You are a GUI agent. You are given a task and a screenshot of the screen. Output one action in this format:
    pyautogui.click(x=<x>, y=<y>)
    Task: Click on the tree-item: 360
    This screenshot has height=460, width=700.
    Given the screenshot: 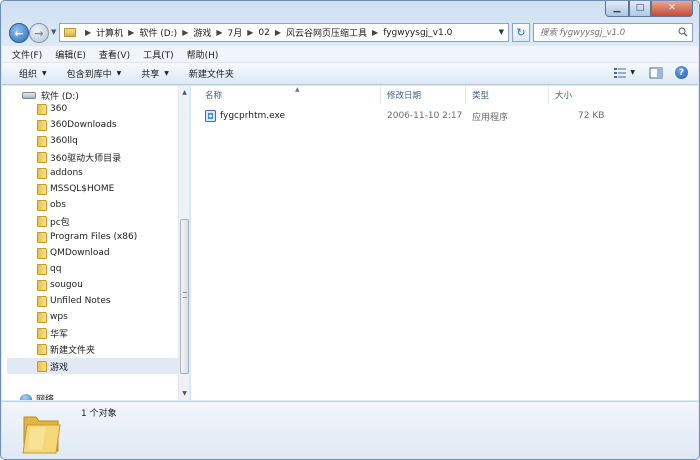 What is the action you would take?
    pyautogui.click(x=93, y=109)
    